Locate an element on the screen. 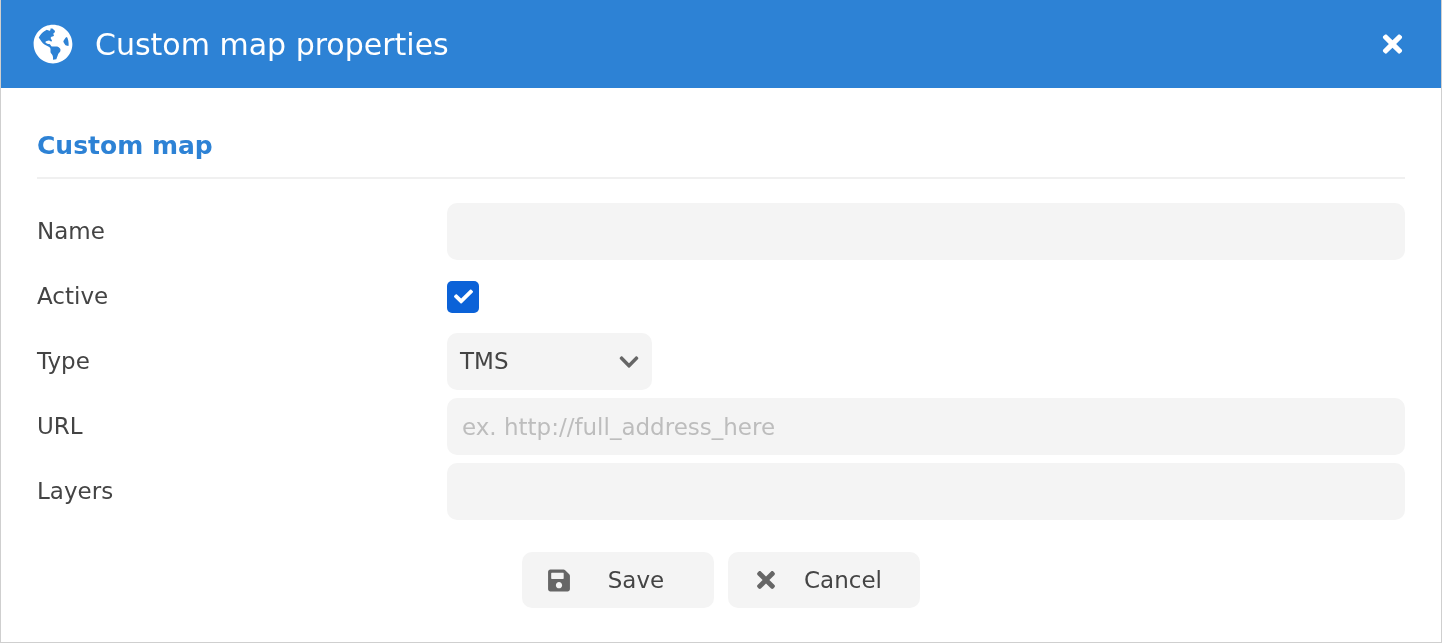  section-title: Custom map is located at coordinates (125, 145).